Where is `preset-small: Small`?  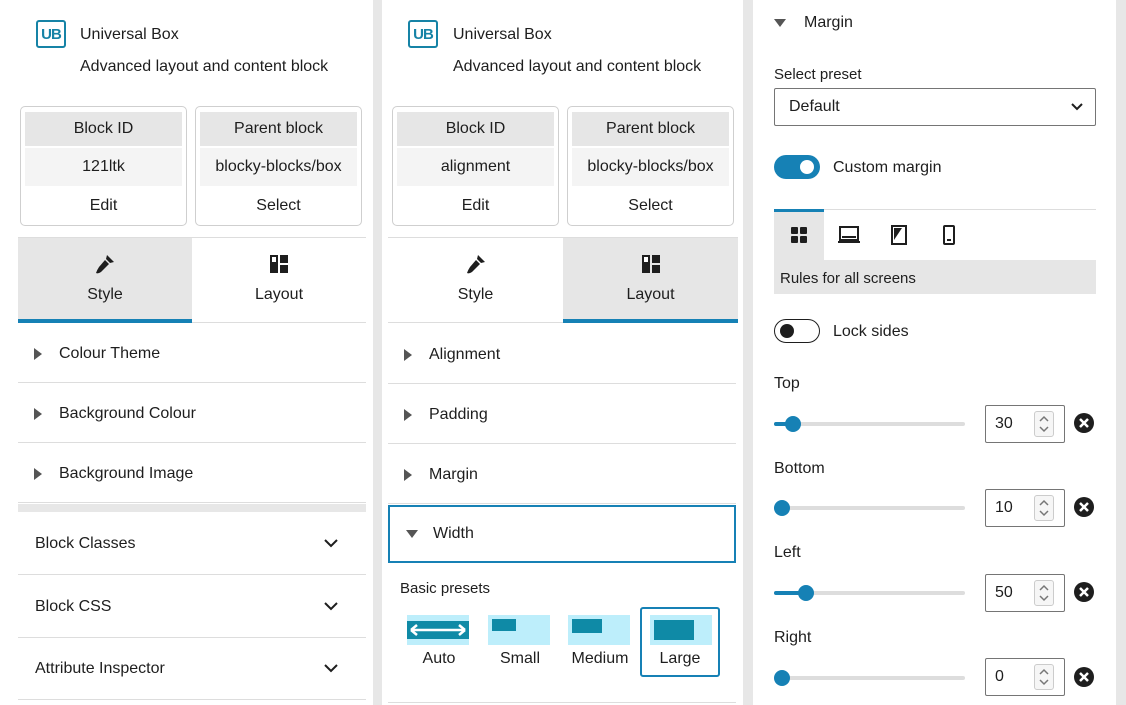
preset-small: Small is located at coordinates (520, 642).